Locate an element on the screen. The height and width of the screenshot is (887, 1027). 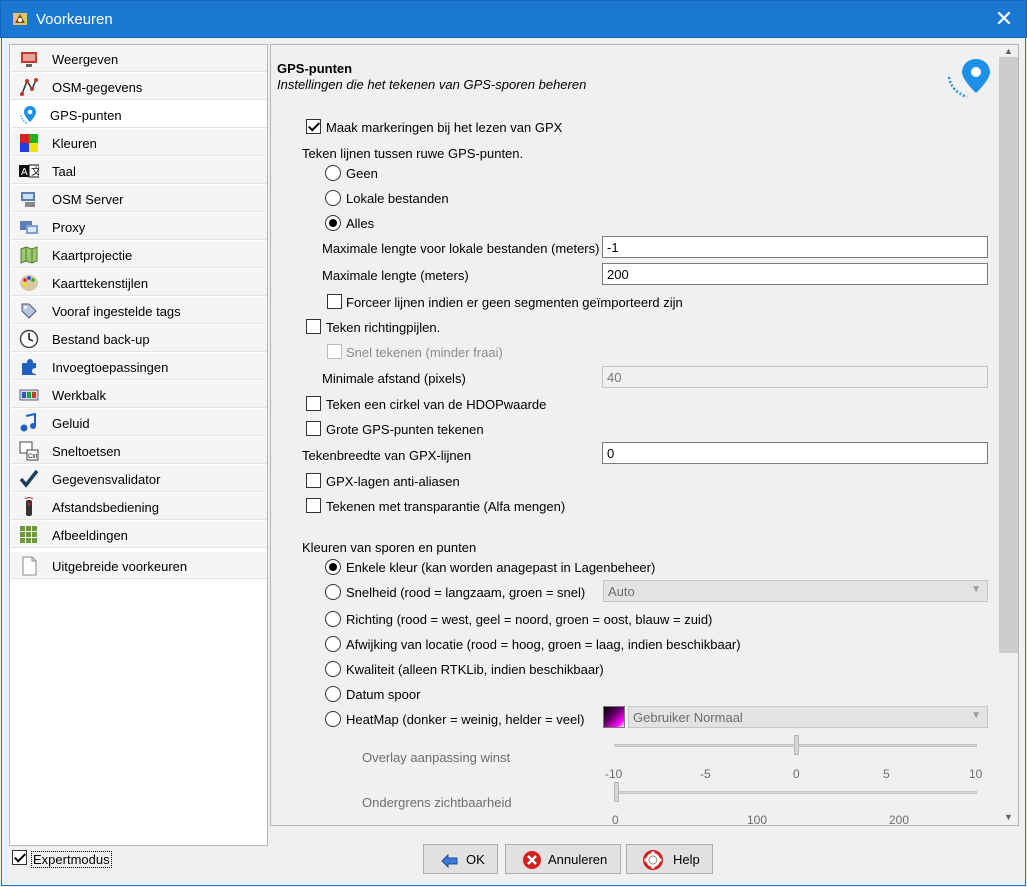
lines-none-label: Geen is located at coordinates (362, 173).